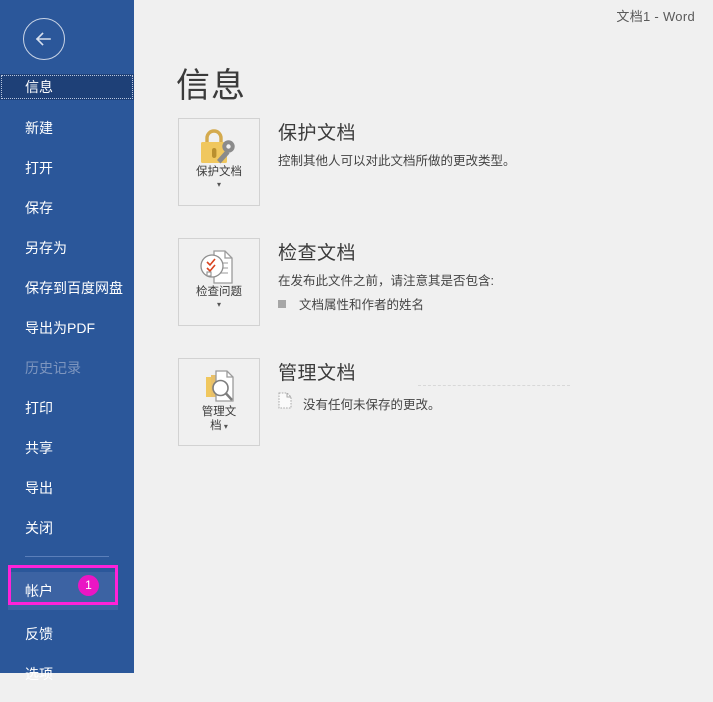  What do you see at coordinates (46, 248) in the screenshot?
I see `sidebar-item-label: 另存为` at bounding box center [46, 248].